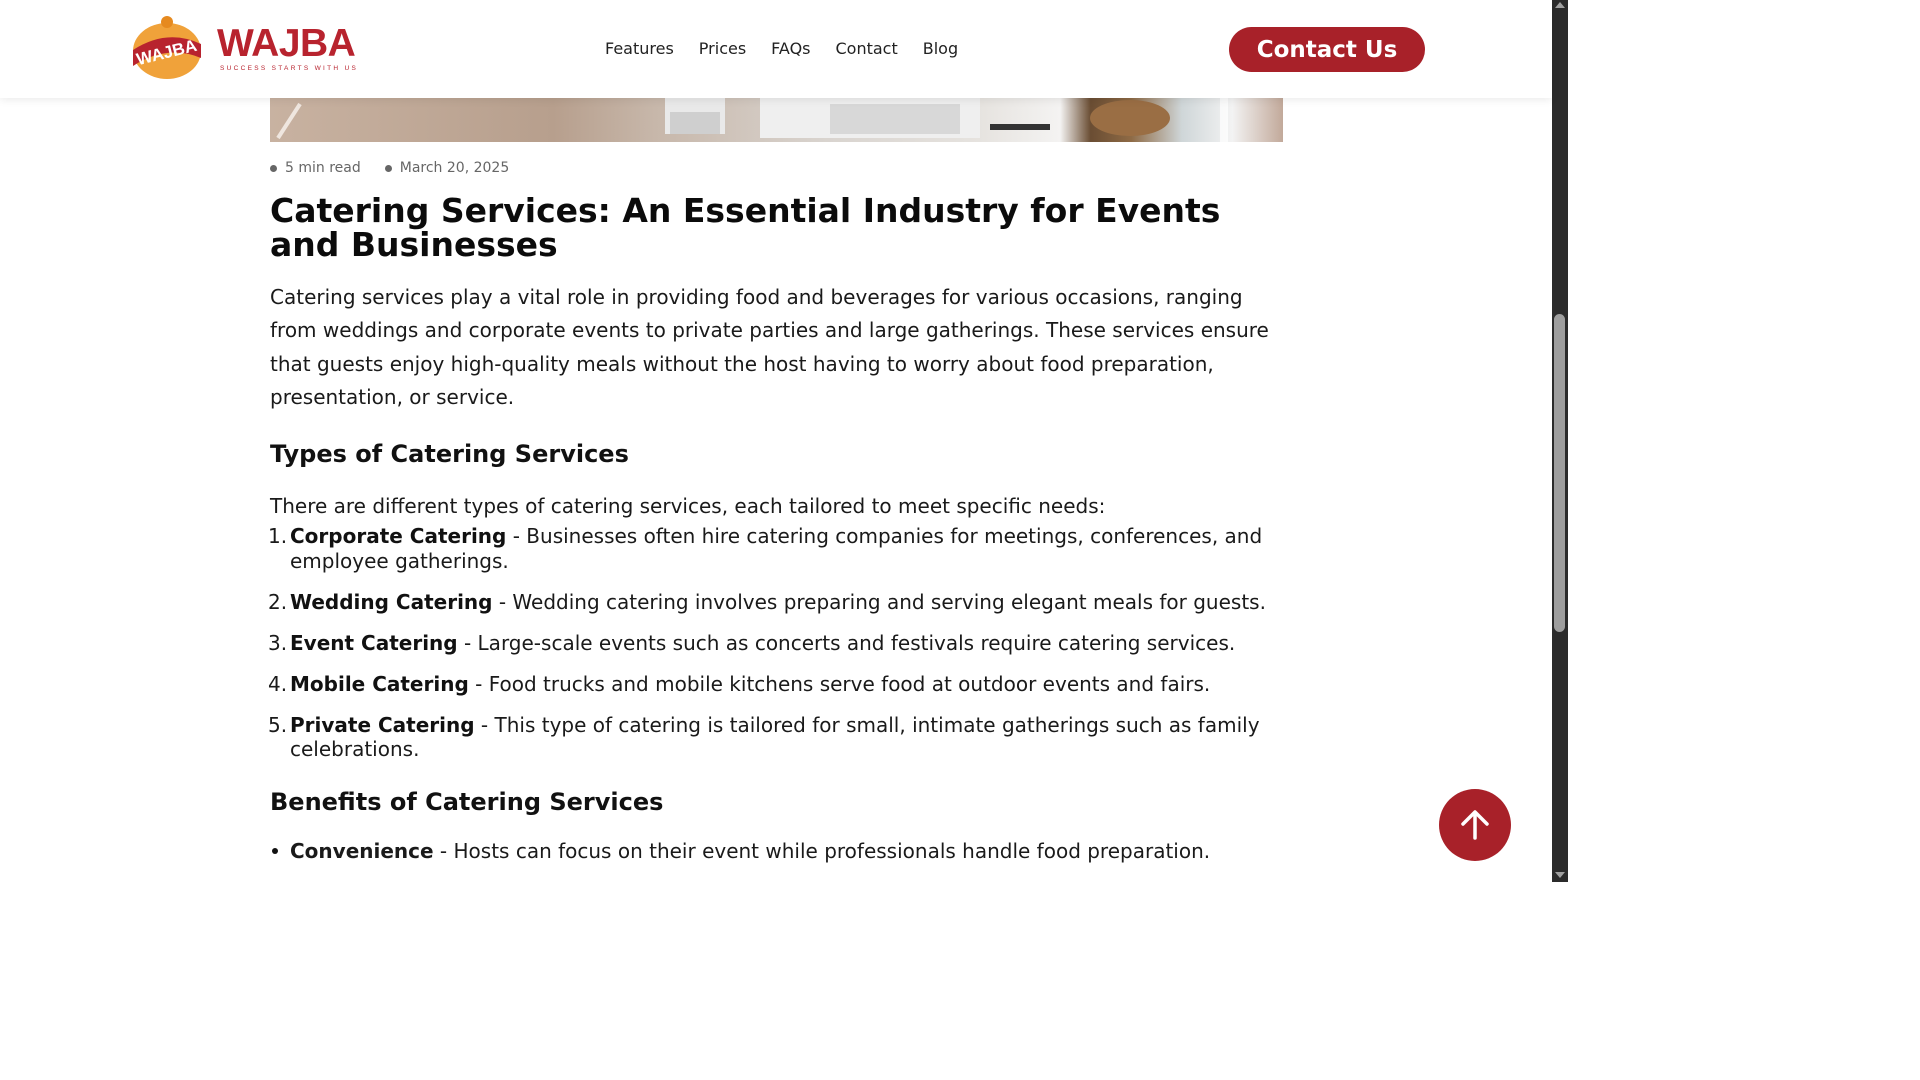  Describe the element at coordinates (449, 454) in the screenshot. I see `section-heading-types: Types of Catering Services` at that location.